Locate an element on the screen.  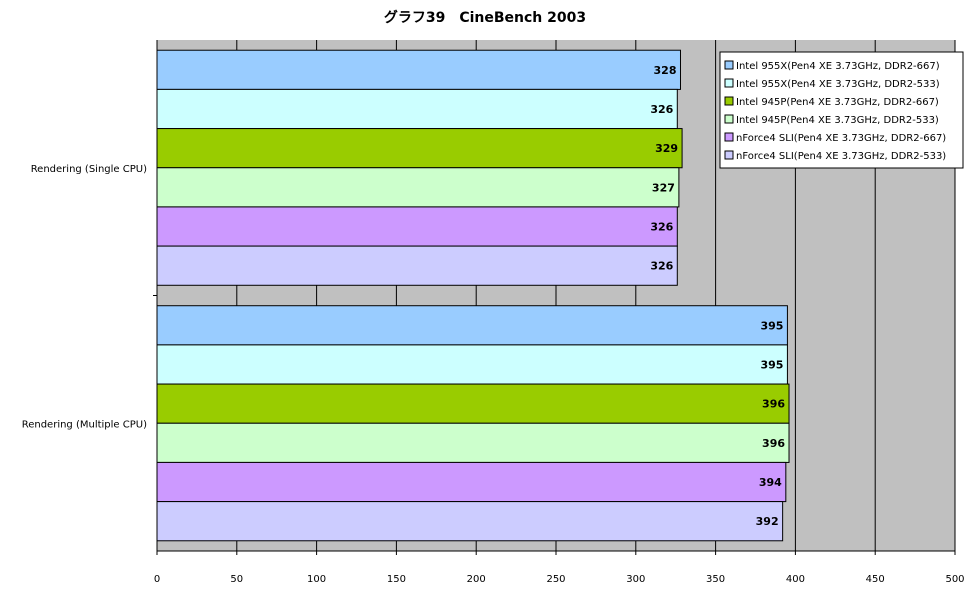
legend-label: Intel 955X(Pen4 XE 3.73GHz, DDR2-533) is located at coordinates (838, 84).